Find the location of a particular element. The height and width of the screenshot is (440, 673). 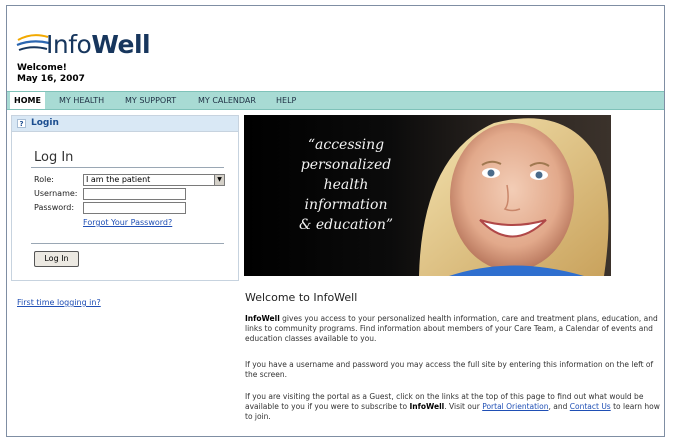

portal-orientation-link: Portal Orientation is located at coordinates (515, 406).